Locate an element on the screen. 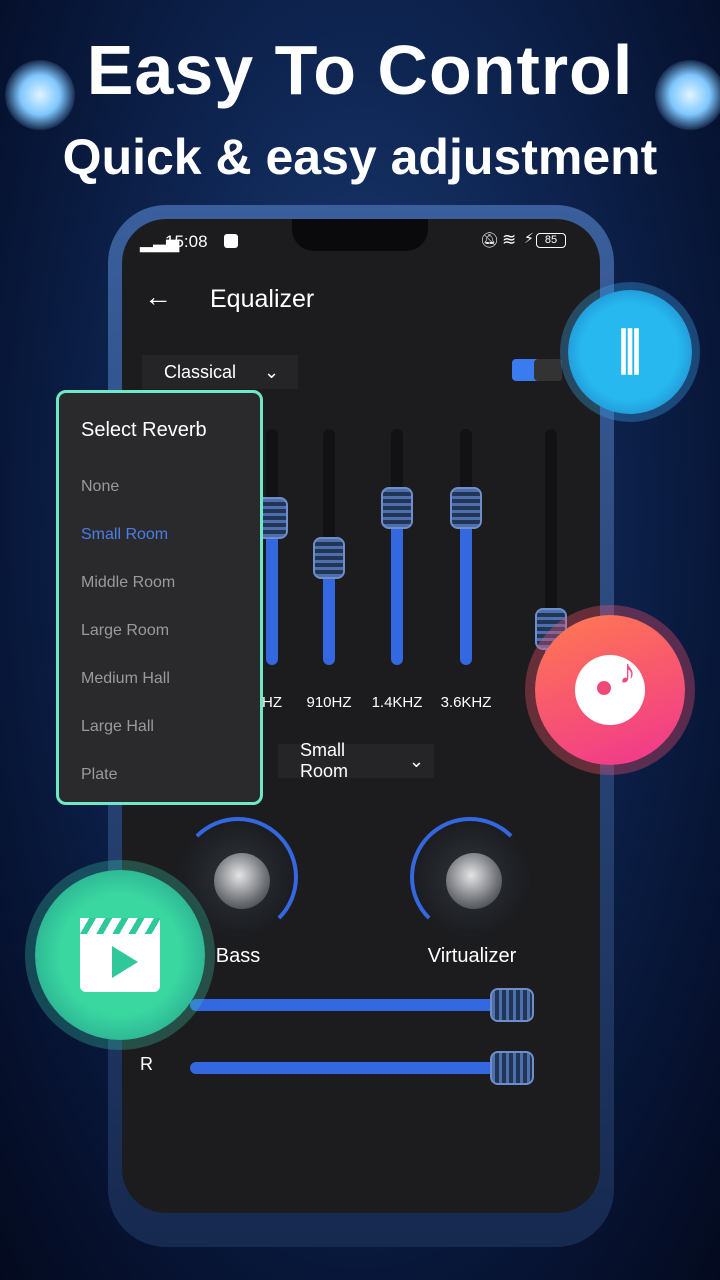 The width and height of the screenshot is (720, 1280). reverb-dropdown: Small Room ⌄ is located at coordinates (356, 760).